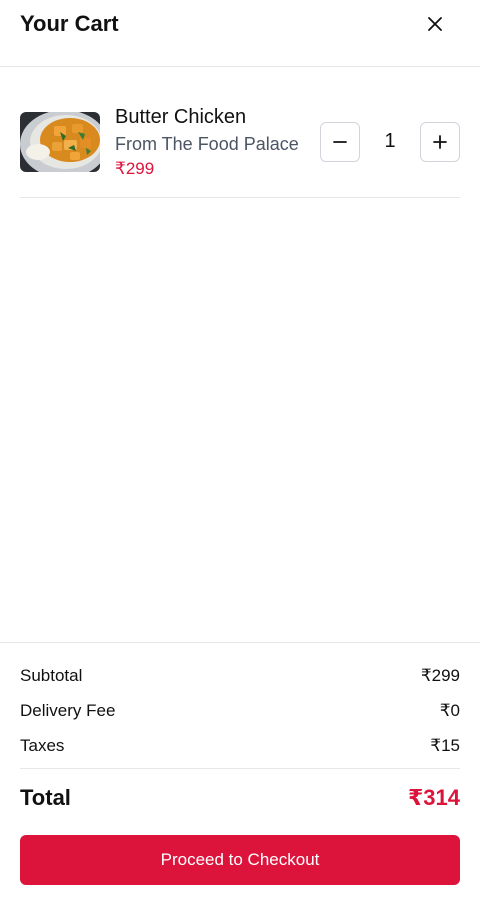  Describe the element at coordinates (240, 746) in the screenshot. I see `taxes-row: Taxes ₹15` at that location.